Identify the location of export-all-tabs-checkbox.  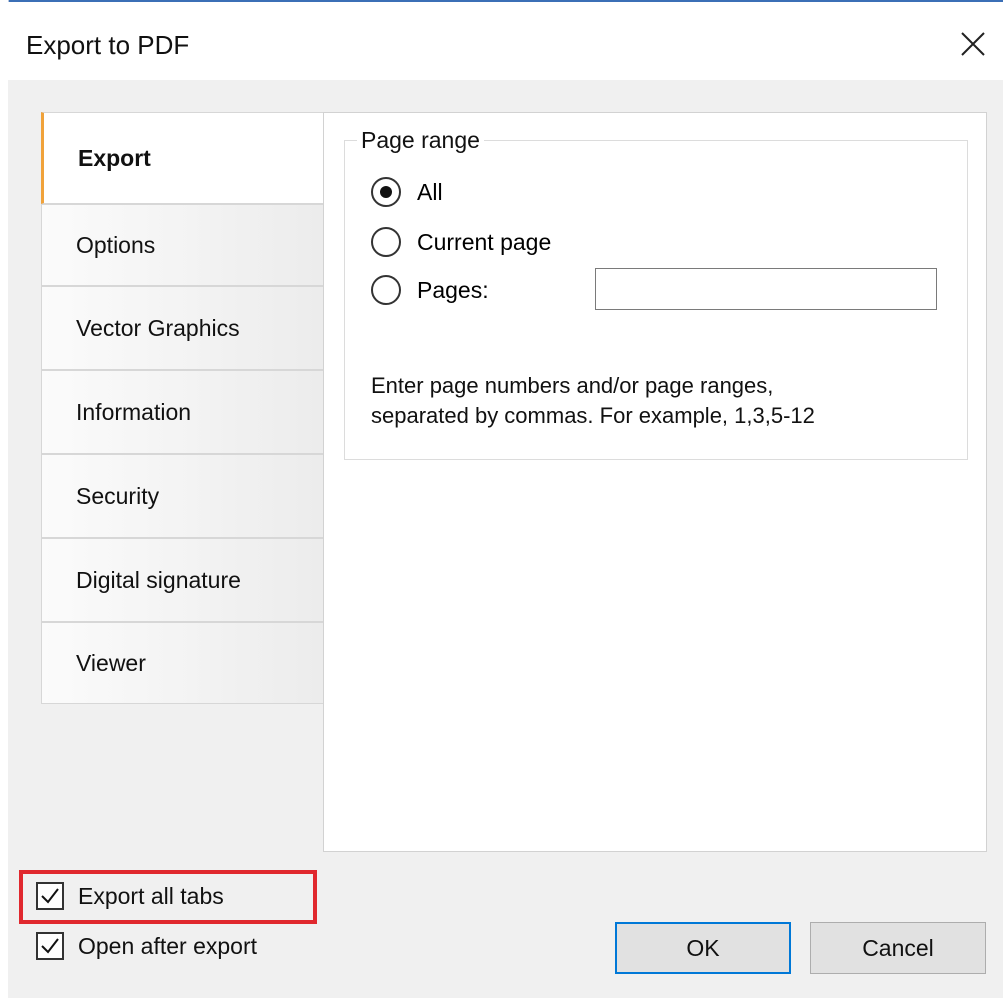
(50, 896).